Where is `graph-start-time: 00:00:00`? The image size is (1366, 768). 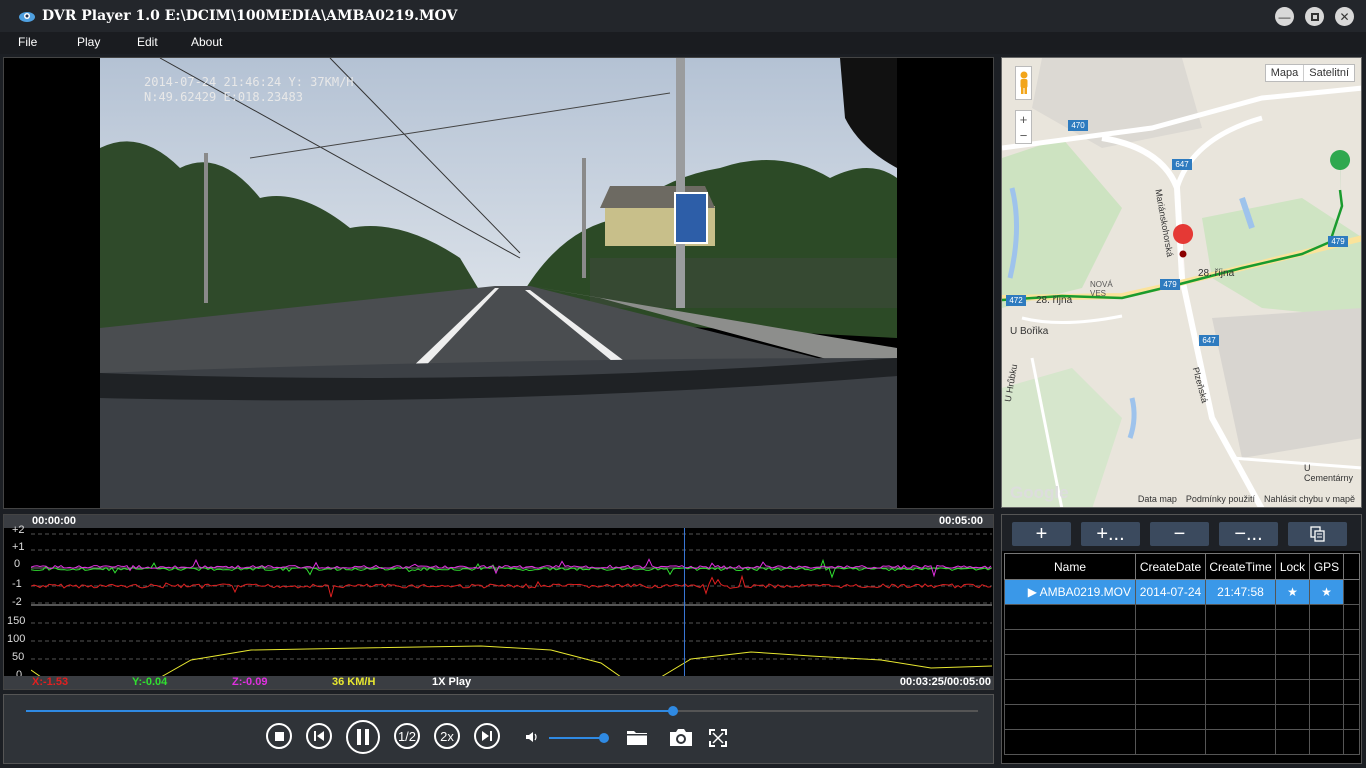 graph-start-time: 00:00:00 is located at coordinates (54, 521).